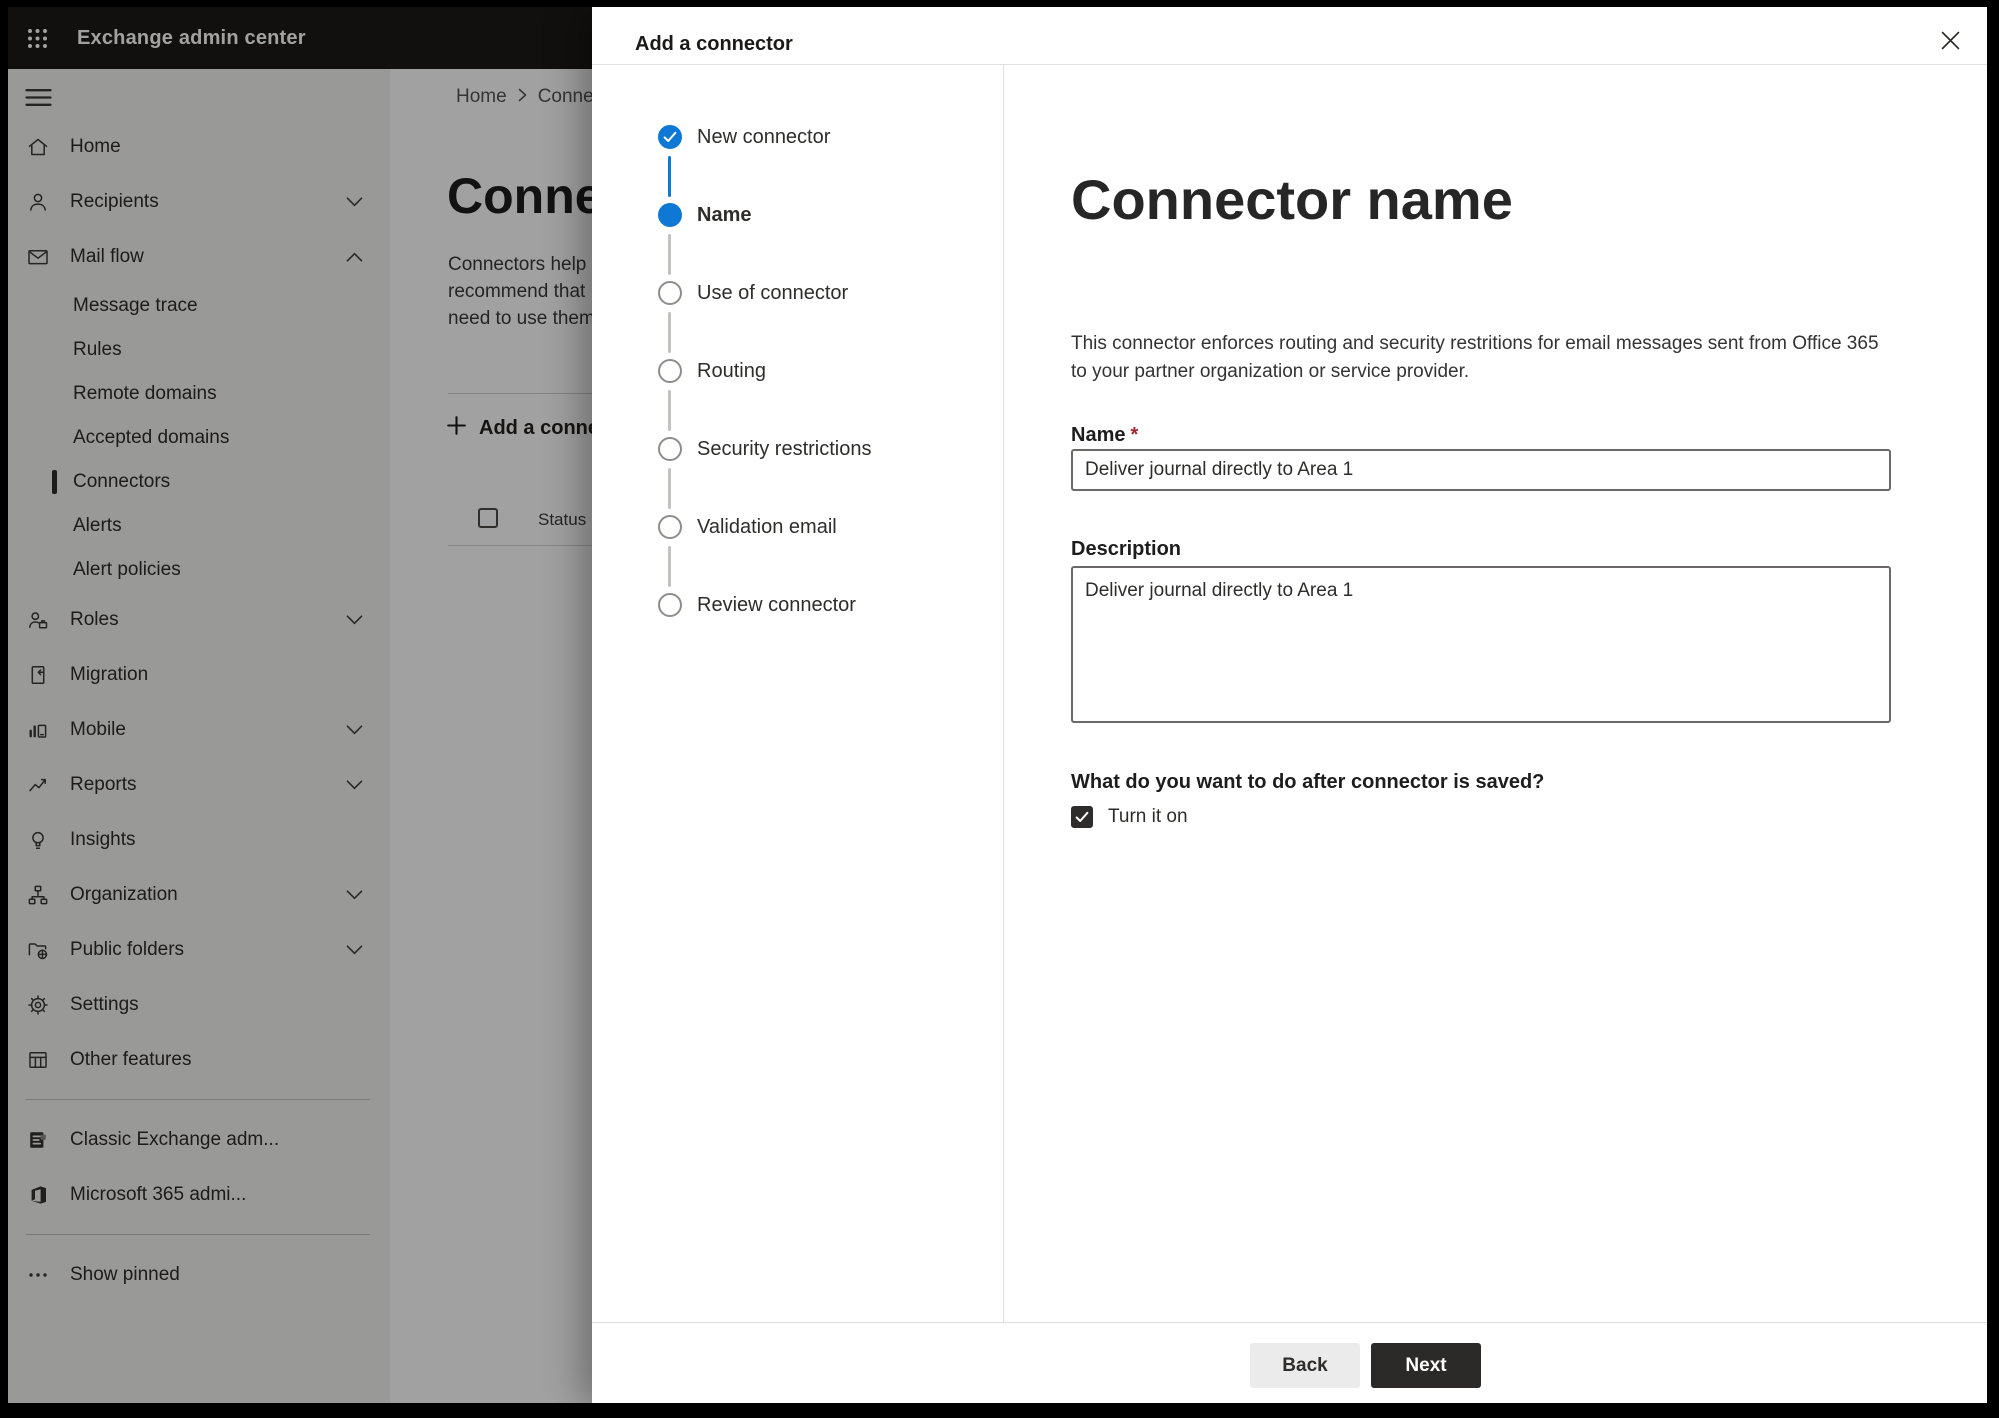  I want to click on wizard-step-review-connector: Review connector, so click(823, 632).